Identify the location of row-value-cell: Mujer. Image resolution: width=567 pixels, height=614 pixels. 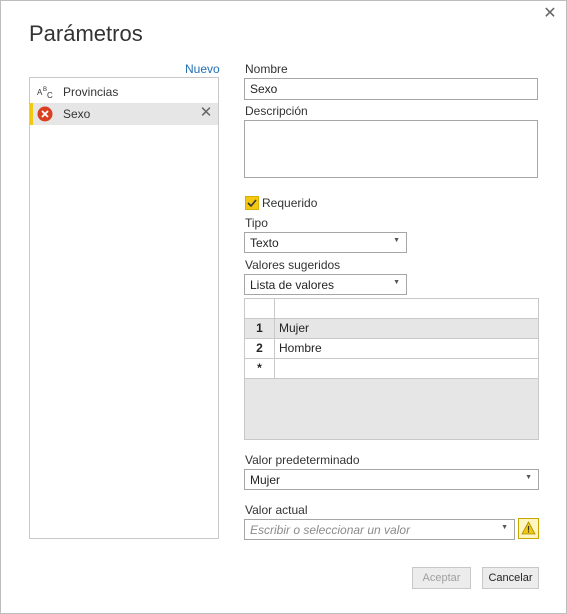
(406, 329).